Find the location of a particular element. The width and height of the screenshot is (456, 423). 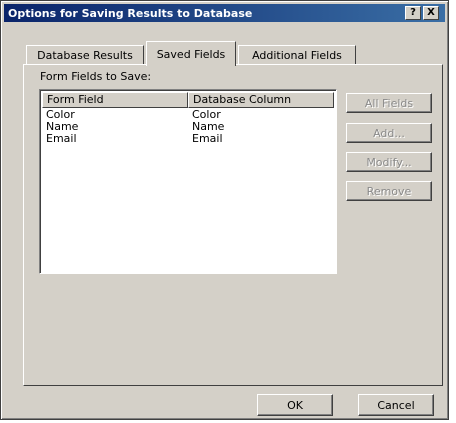

list-item: Name Name is located at coordinates (188, 127).